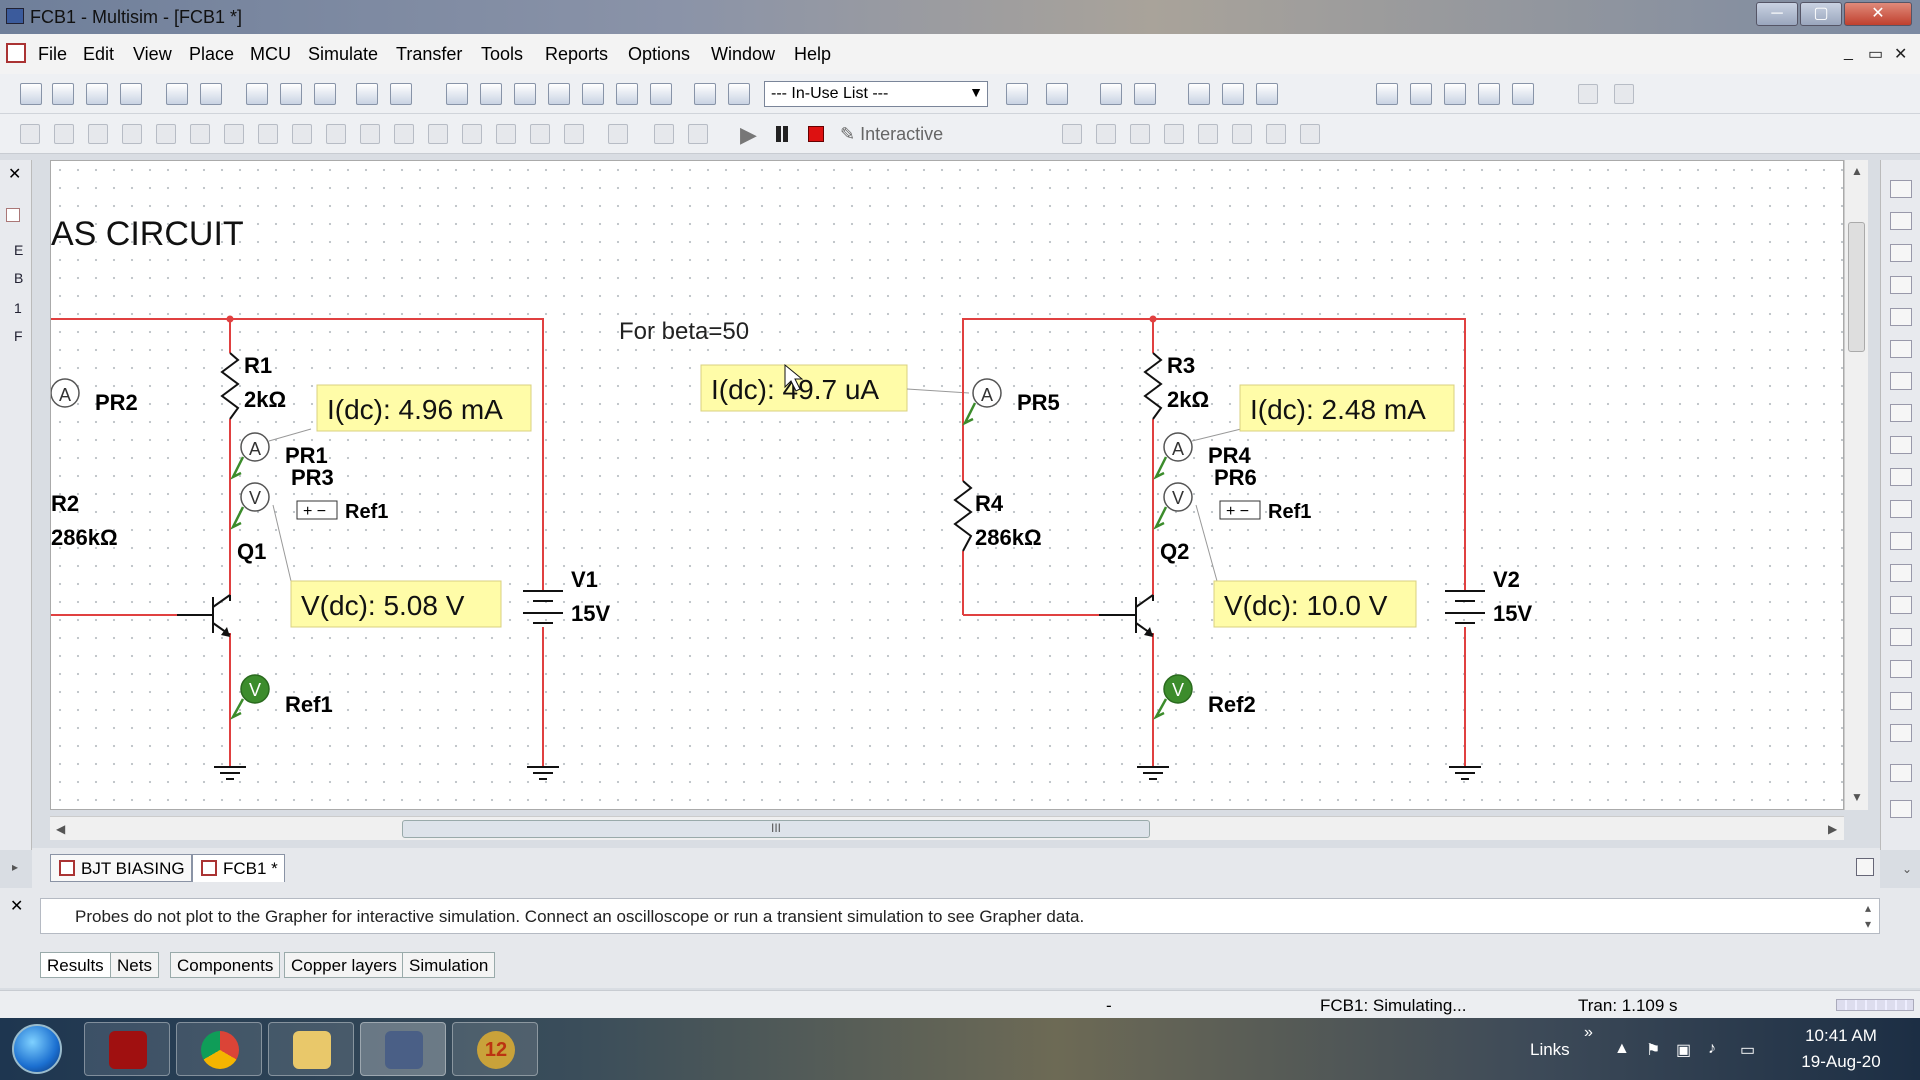  I want to click on scroll-down-icon: ▾, so click(1868, 924).